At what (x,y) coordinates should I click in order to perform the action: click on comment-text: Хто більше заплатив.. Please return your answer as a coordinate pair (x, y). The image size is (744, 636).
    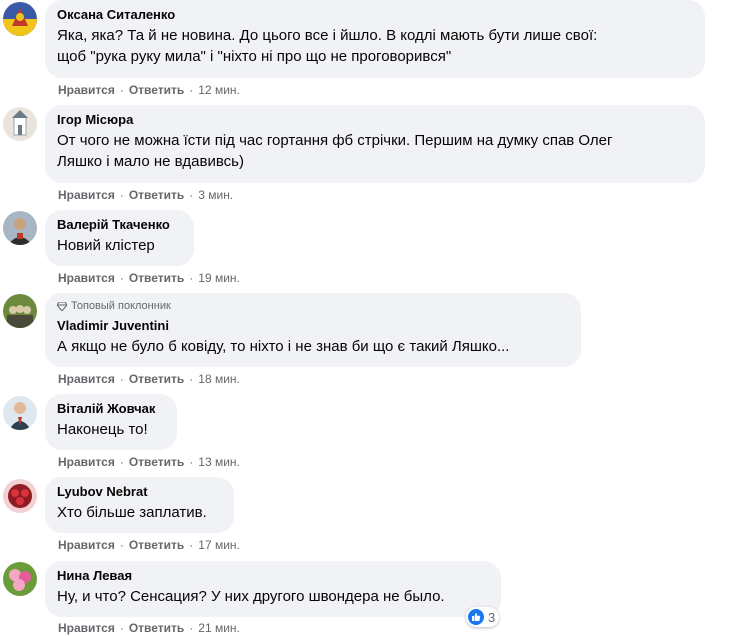
    Looking at the image, I should click on (139, 512).